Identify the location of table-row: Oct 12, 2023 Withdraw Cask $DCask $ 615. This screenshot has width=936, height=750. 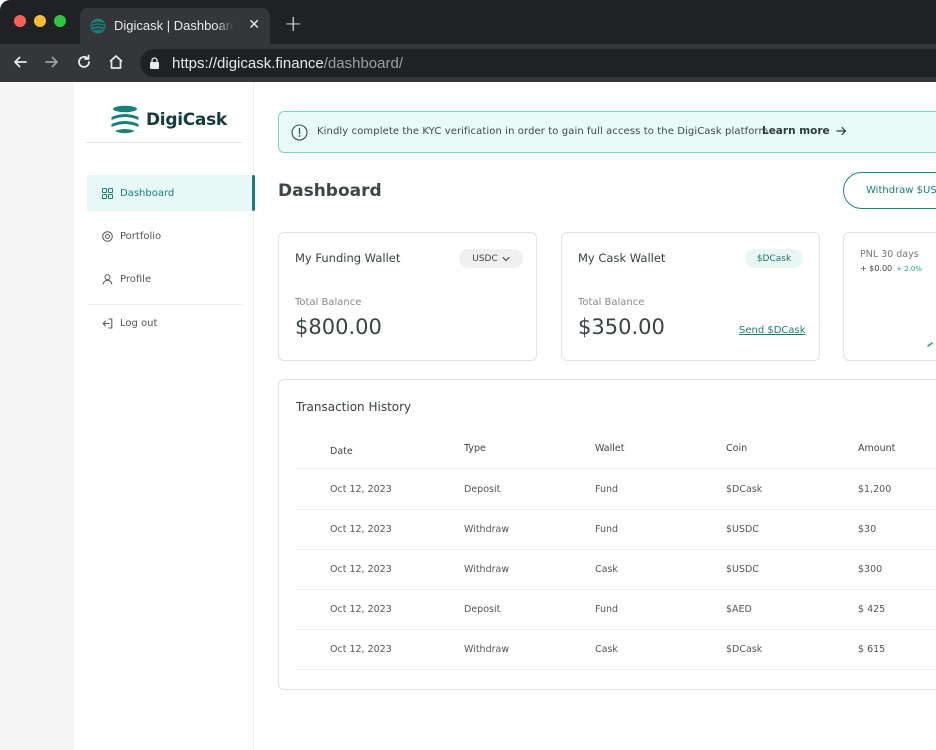
(616, 650).